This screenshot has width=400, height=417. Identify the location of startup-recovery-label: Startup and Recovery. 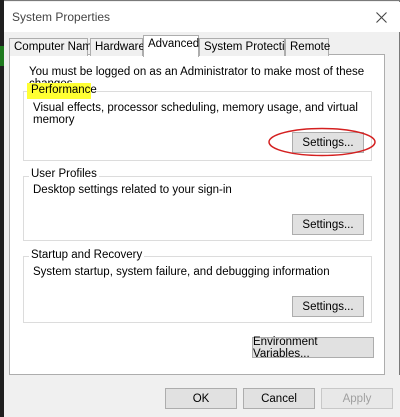
(87, 255).